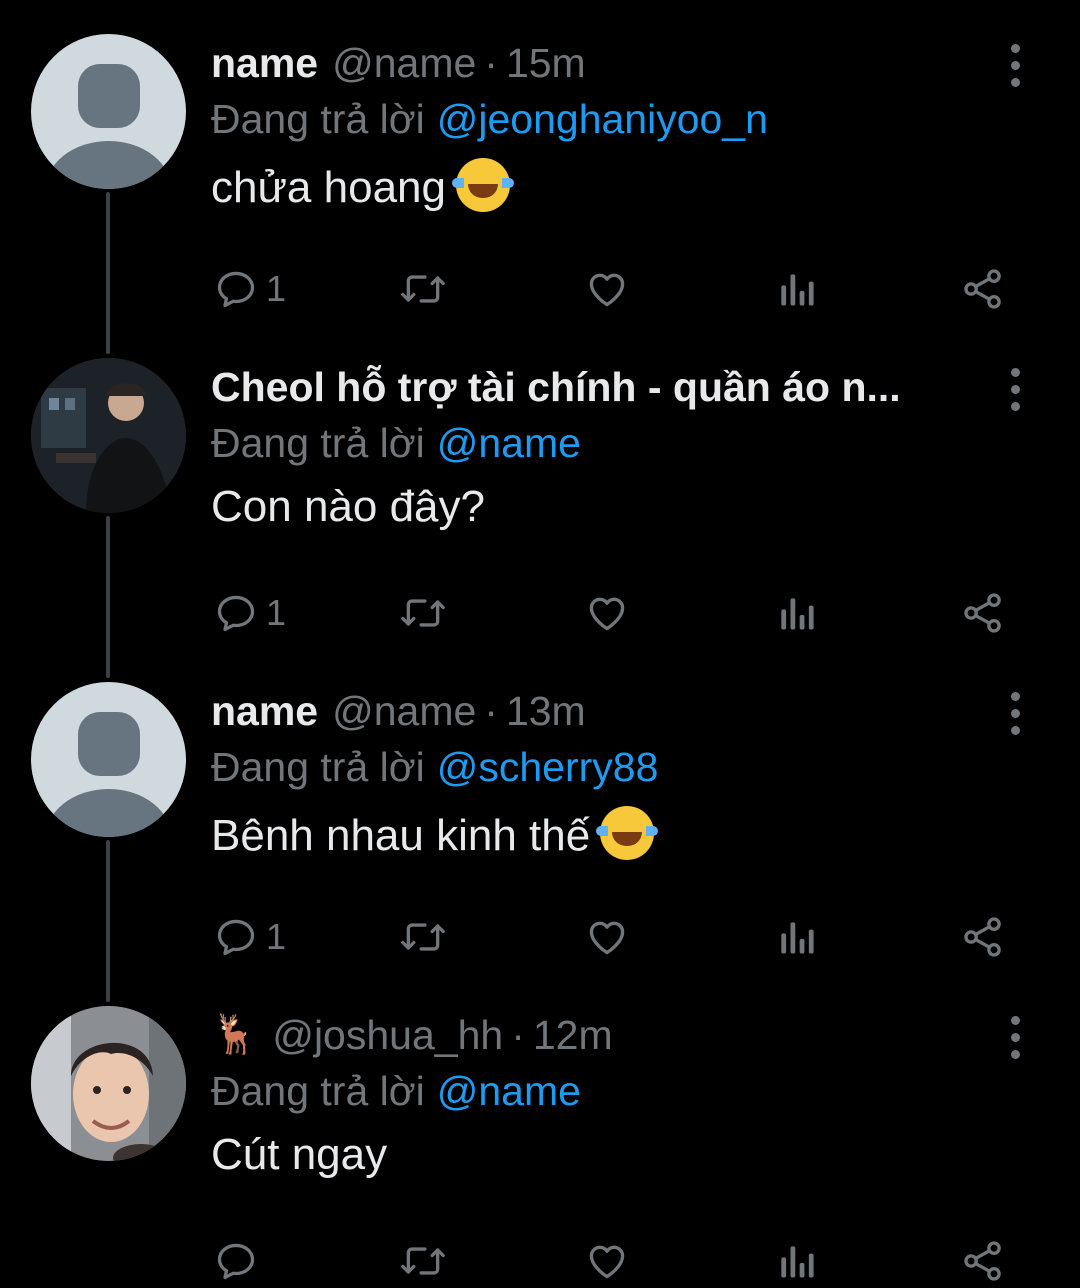 The image size is (1080, 1288). I want to click on reply-button, so click(240, 1261).